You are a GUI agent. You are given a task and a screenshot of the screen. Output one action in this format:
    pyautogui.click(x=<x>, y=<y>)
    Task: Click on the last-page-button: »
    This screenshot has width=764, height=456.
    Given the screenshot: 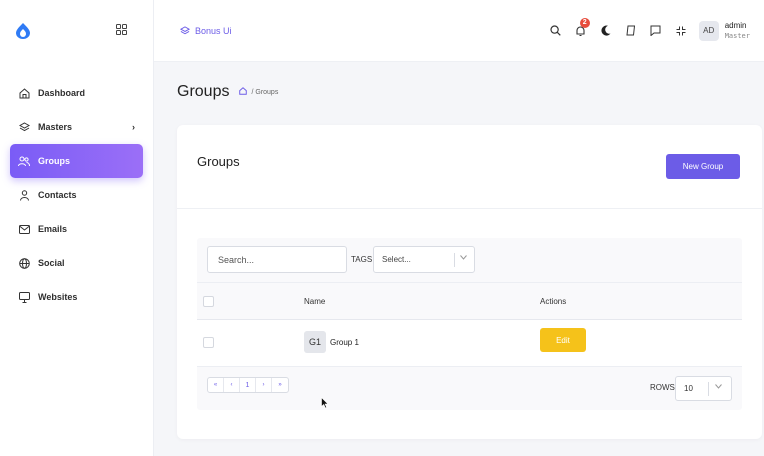 What is the action you would take?
    pyautogui.click(x=280, y=385)
    